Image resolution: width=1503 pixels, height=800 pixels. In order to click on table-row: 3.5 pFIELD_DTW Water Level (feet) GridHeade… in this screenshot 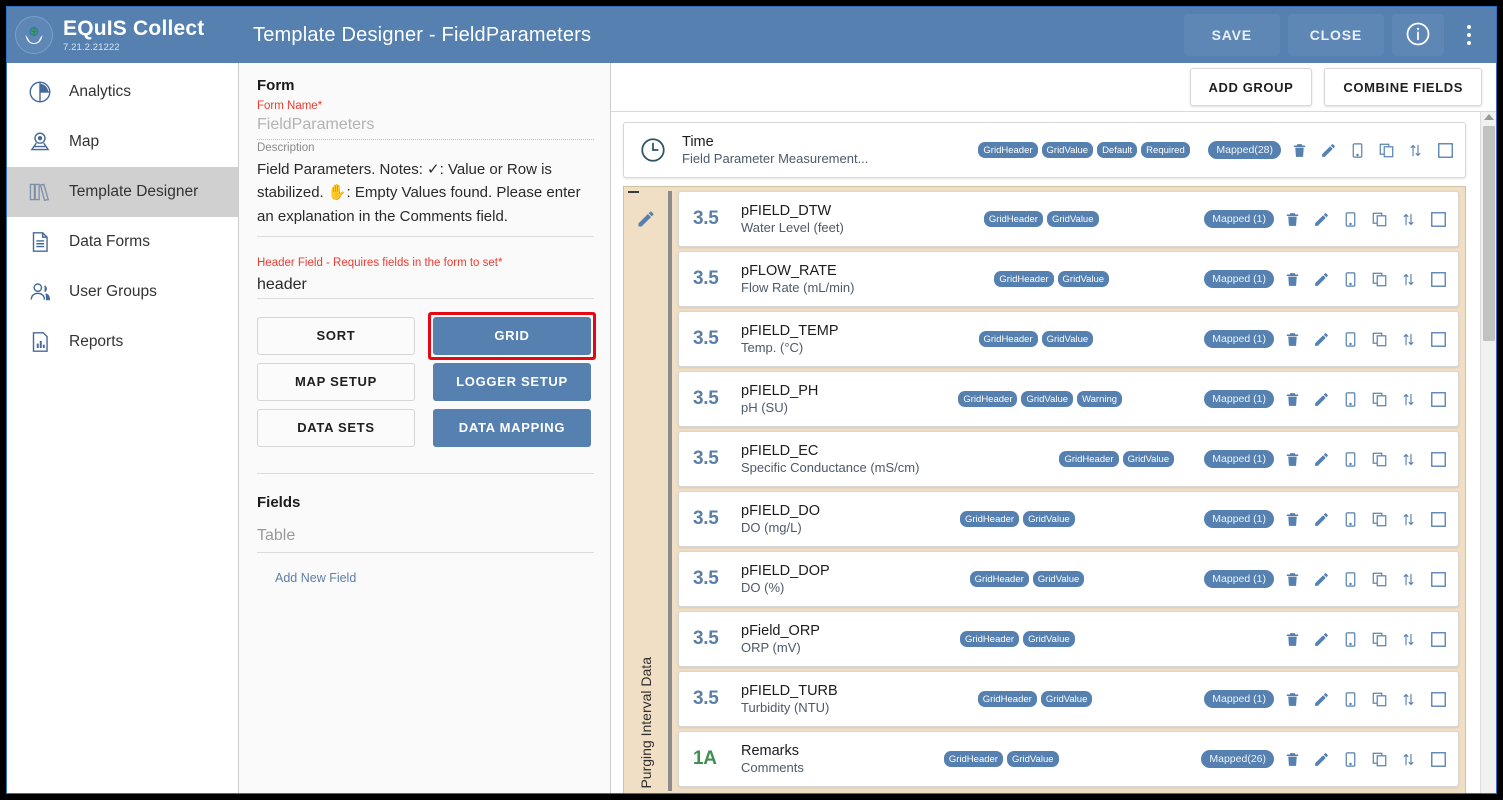, I will do `click(1068, 219)`.